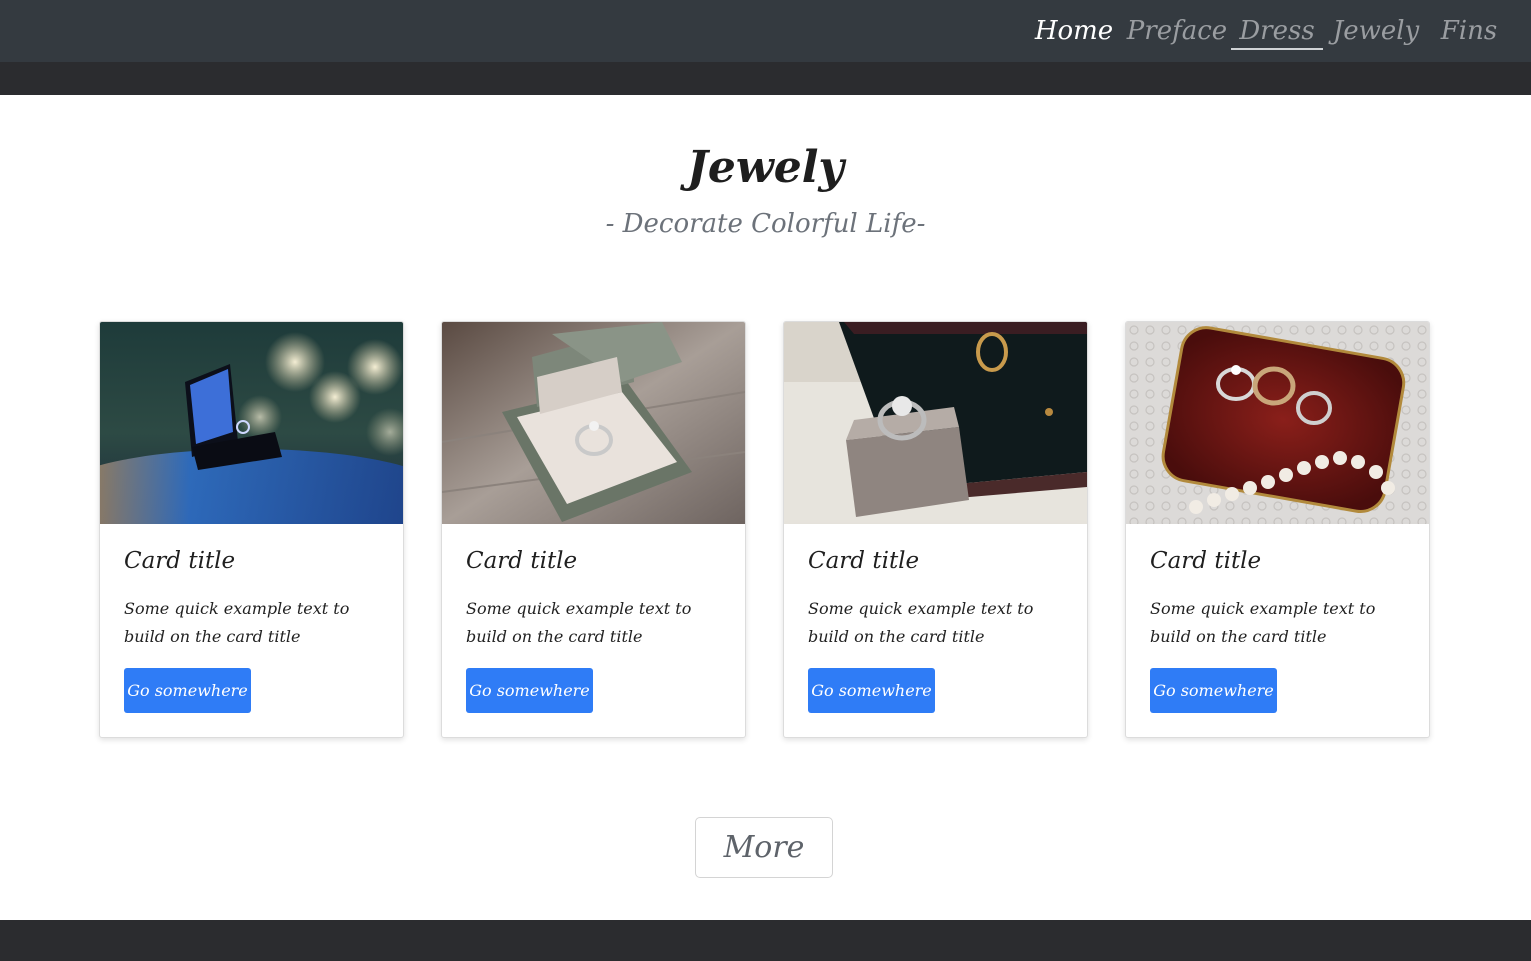  I want to click on nav-links: Home Preface Dress Jewely Fins, so click(1267, 31).